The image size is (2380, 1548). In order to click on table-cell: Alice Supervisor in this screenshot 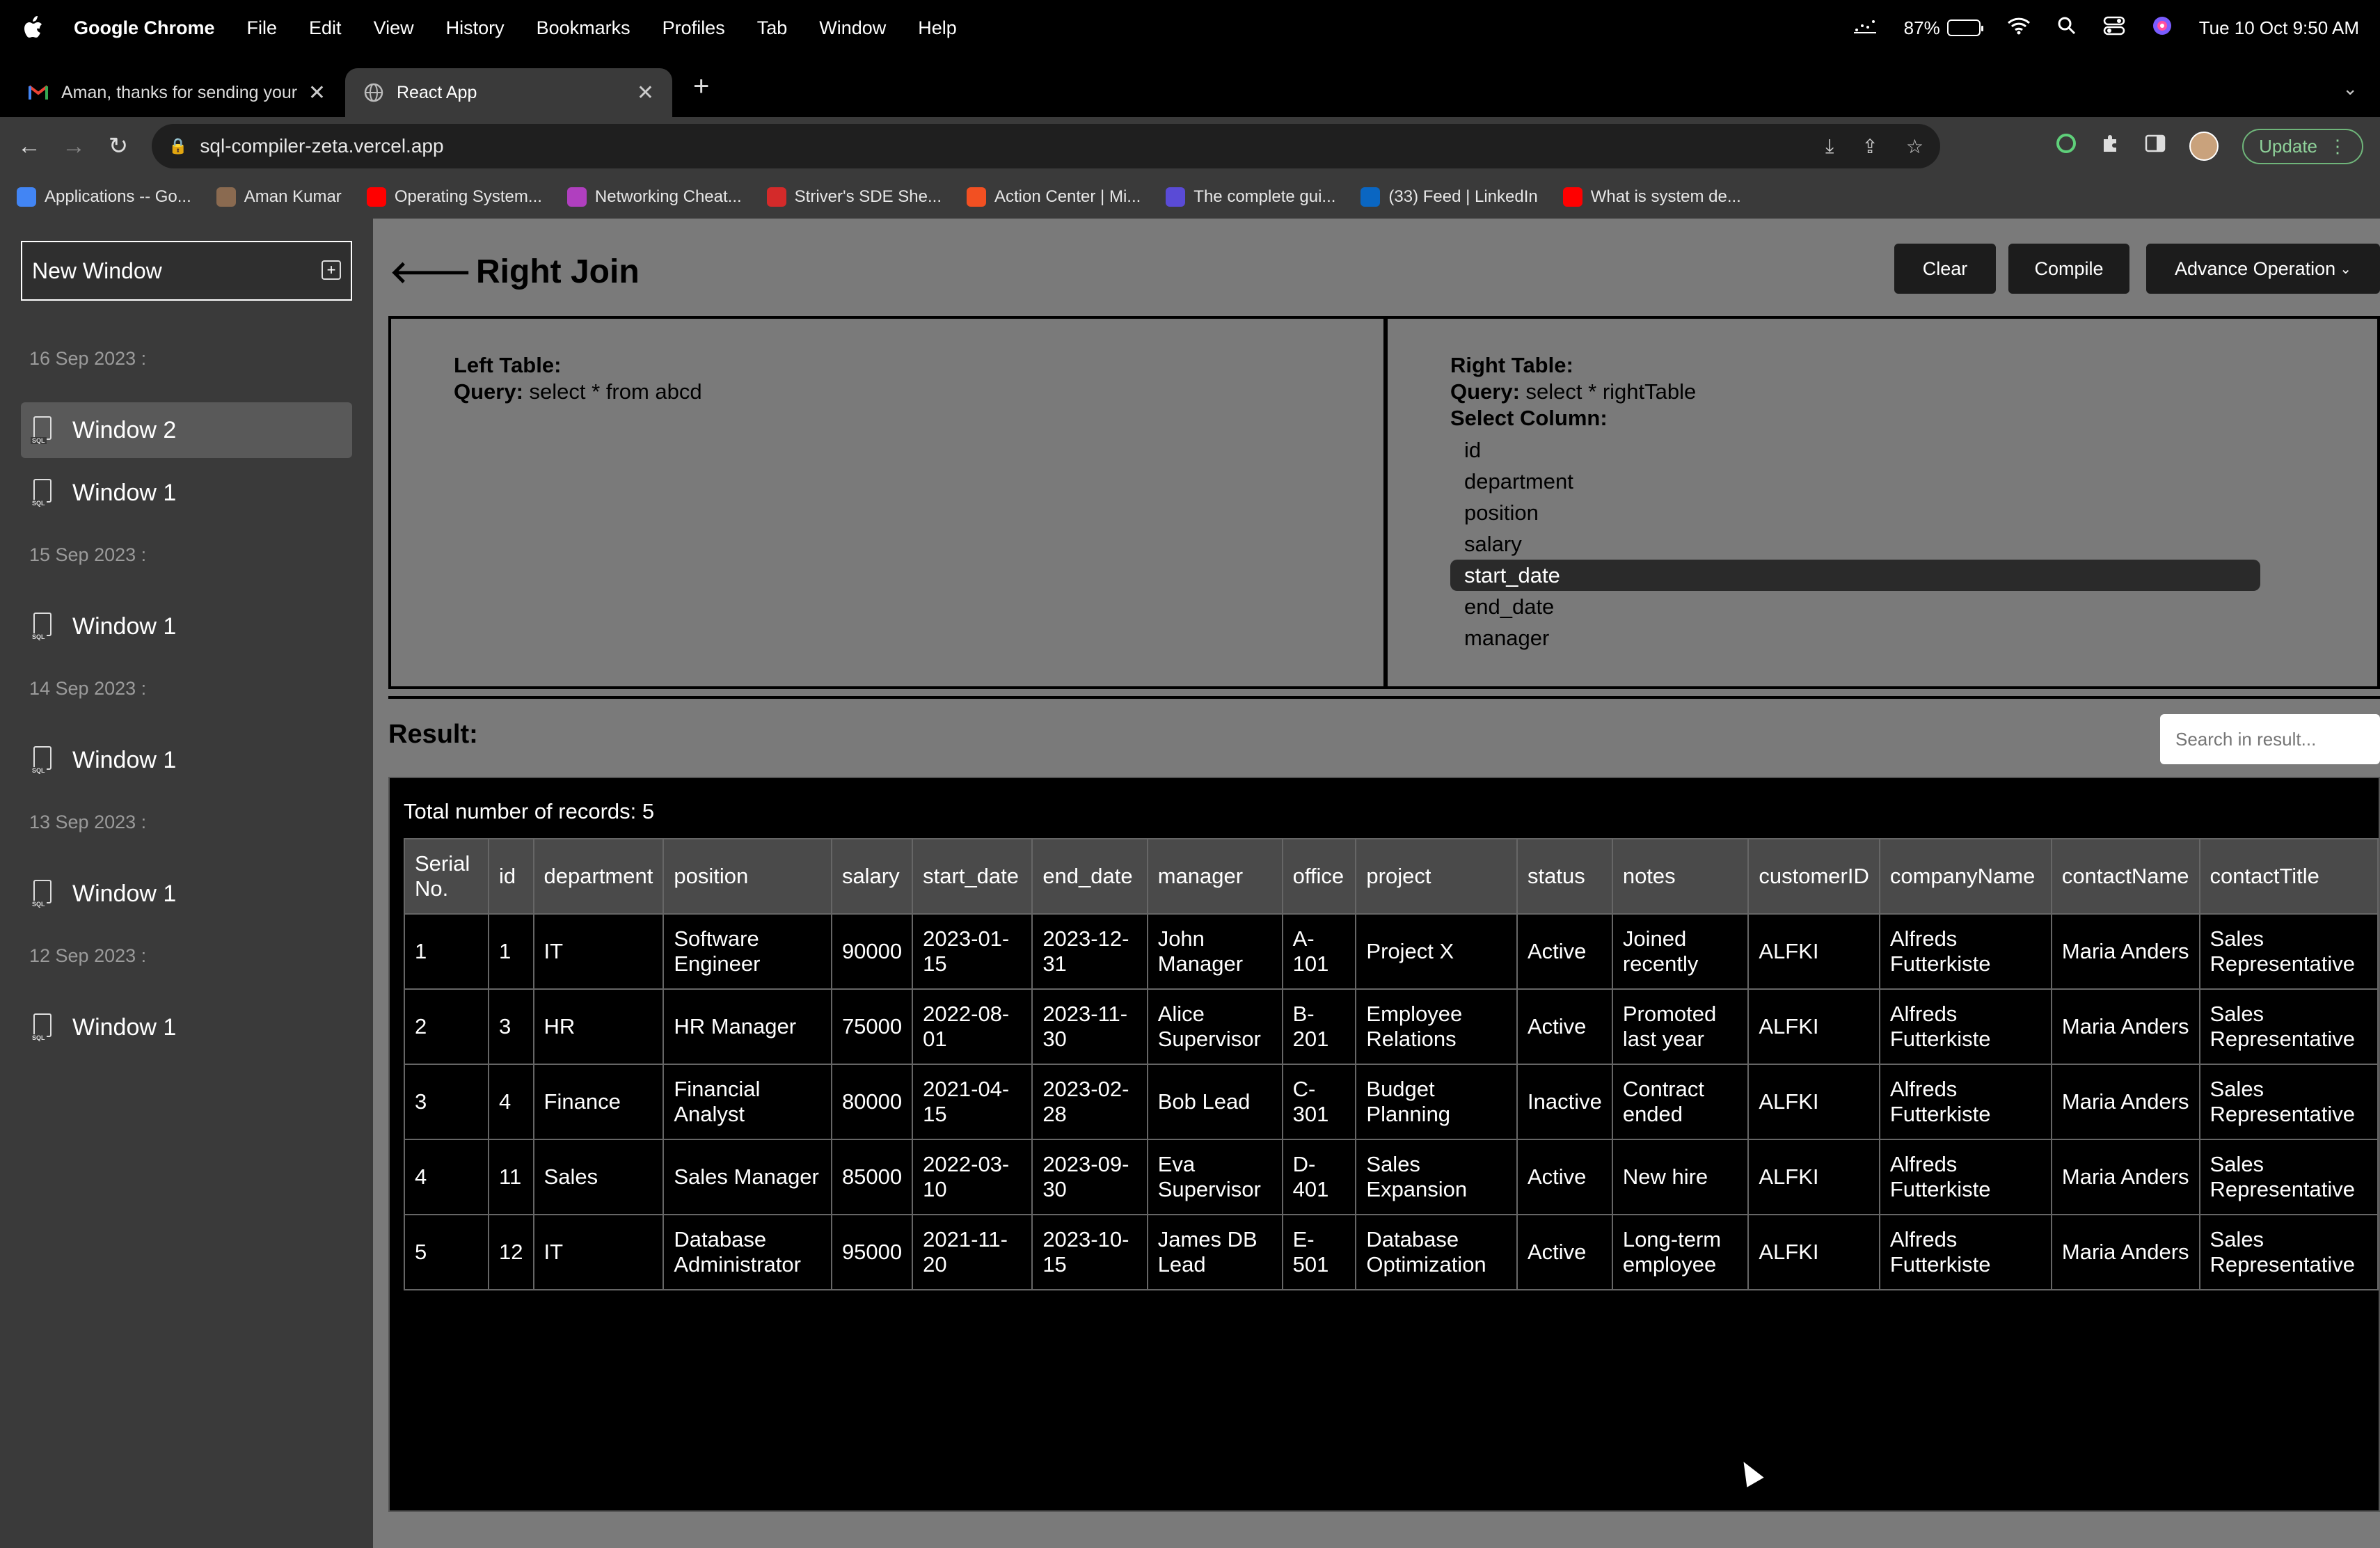, I will do `click(1214, 1026)`.